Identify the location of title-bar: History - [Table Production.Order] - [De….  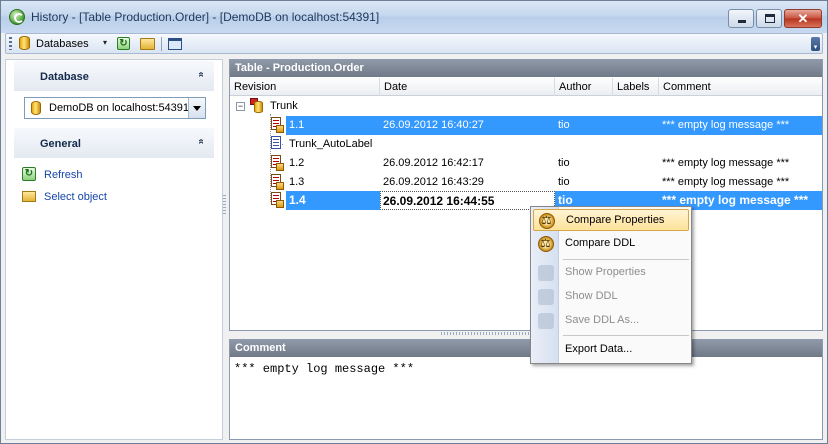
(414, 17).